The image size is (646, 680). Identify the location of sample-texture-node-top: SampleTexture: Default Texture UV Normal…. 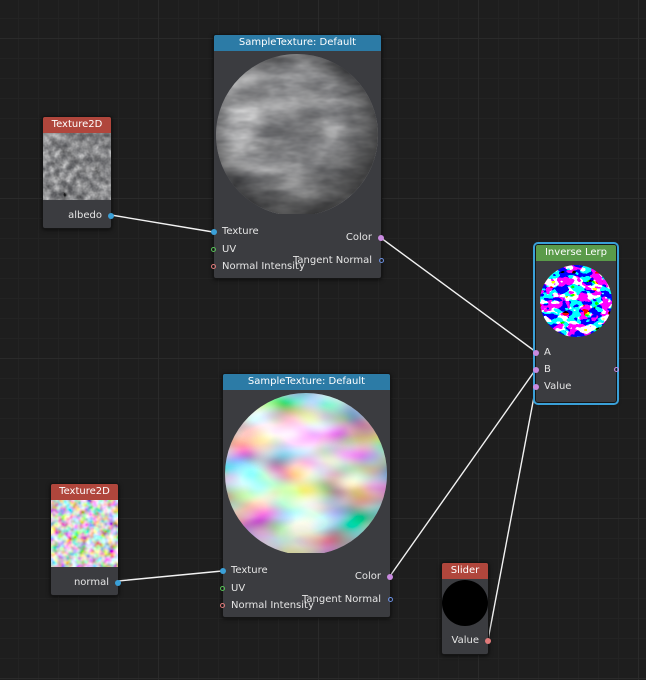
(297, 156).